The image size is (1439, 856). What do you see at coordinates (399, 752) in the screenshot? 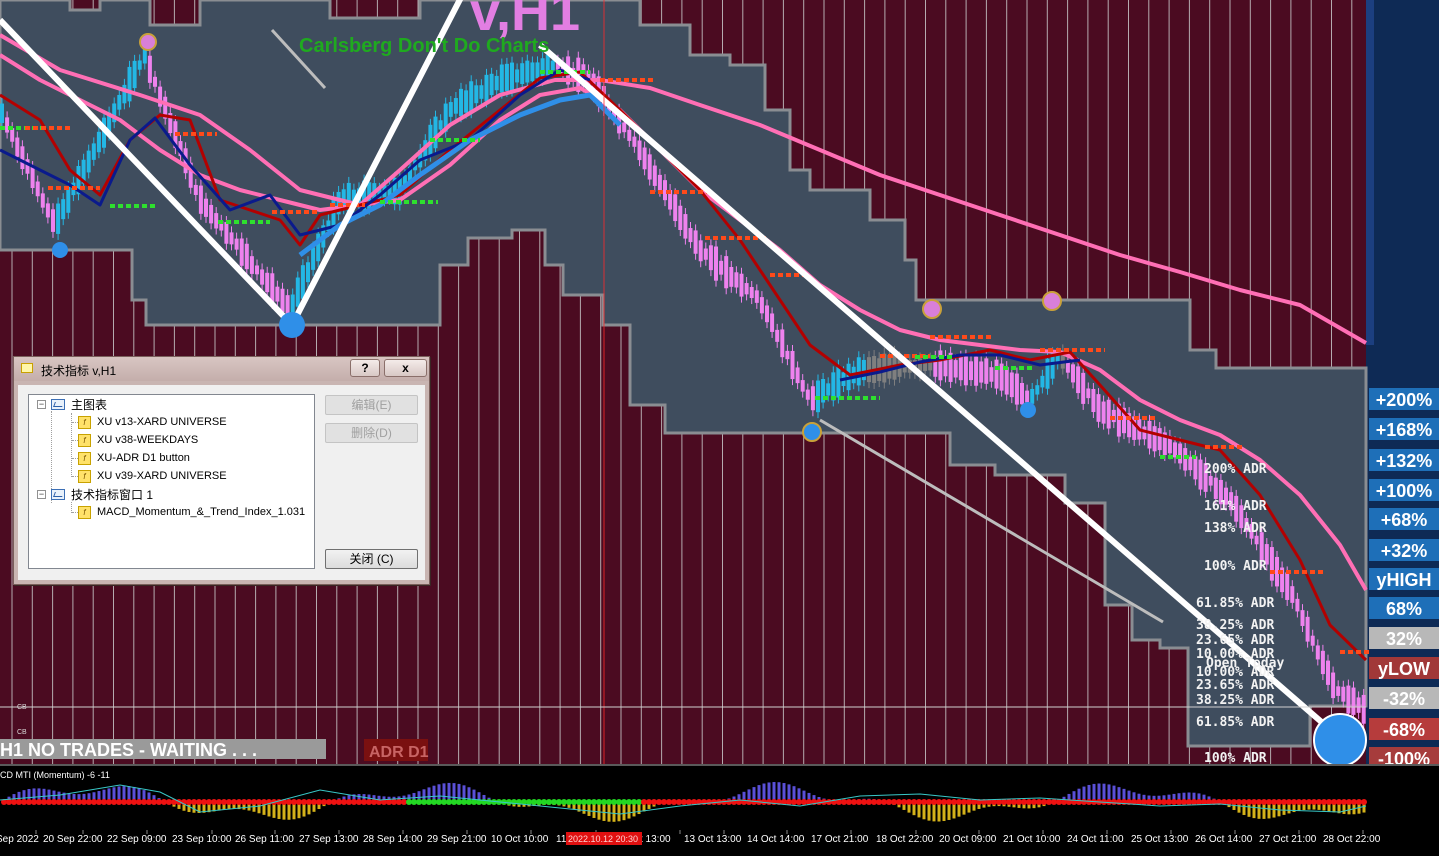
I see `adr-d1-button: ADR D1` at bounding box center [399, 752].